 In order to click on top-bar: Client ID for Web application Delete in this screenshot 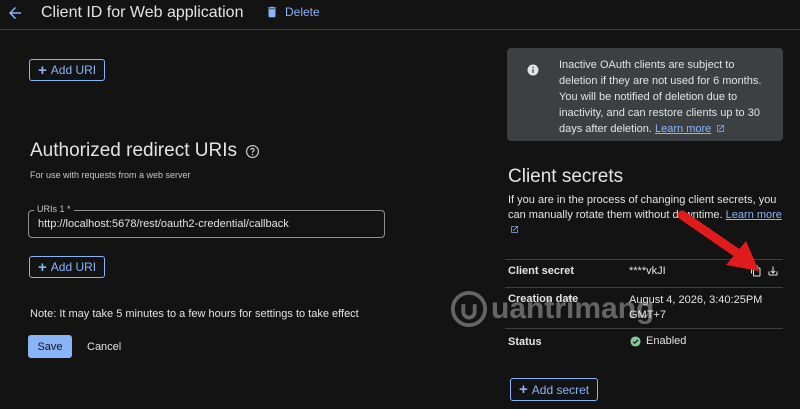, I will do `click(400, 15)`.